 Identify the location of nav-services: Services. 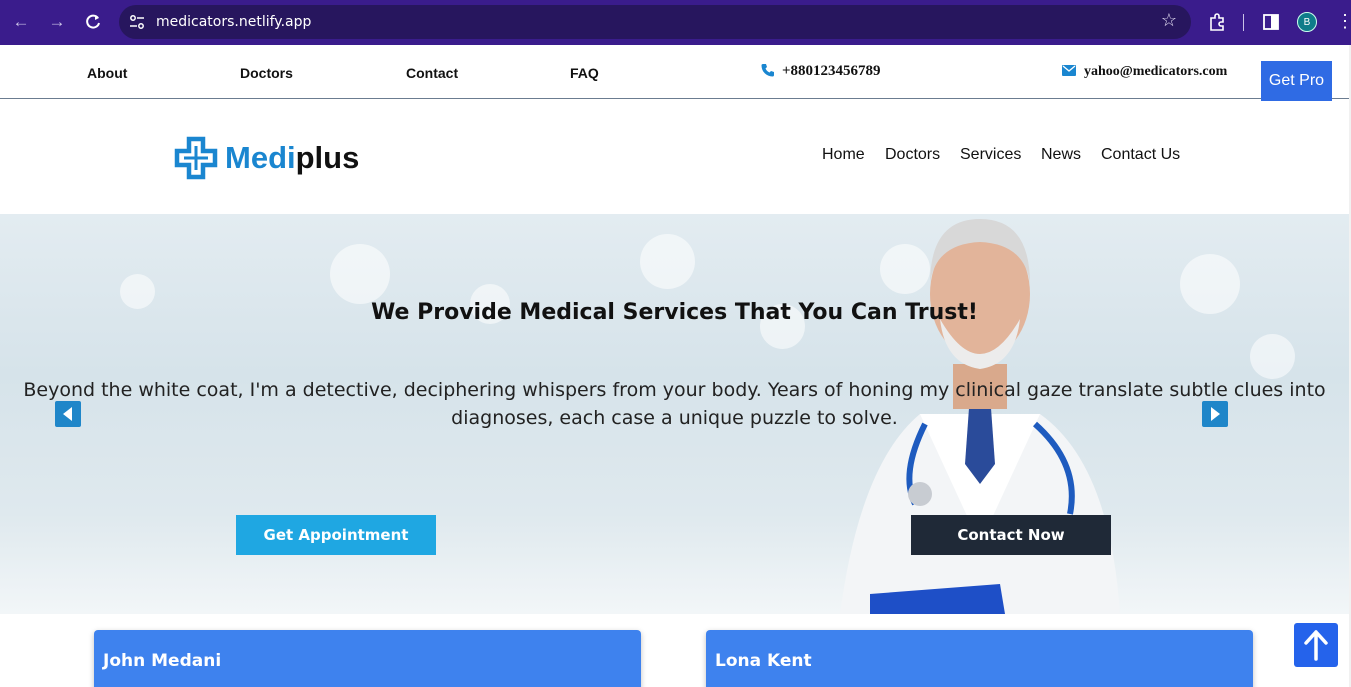
(990, 155).